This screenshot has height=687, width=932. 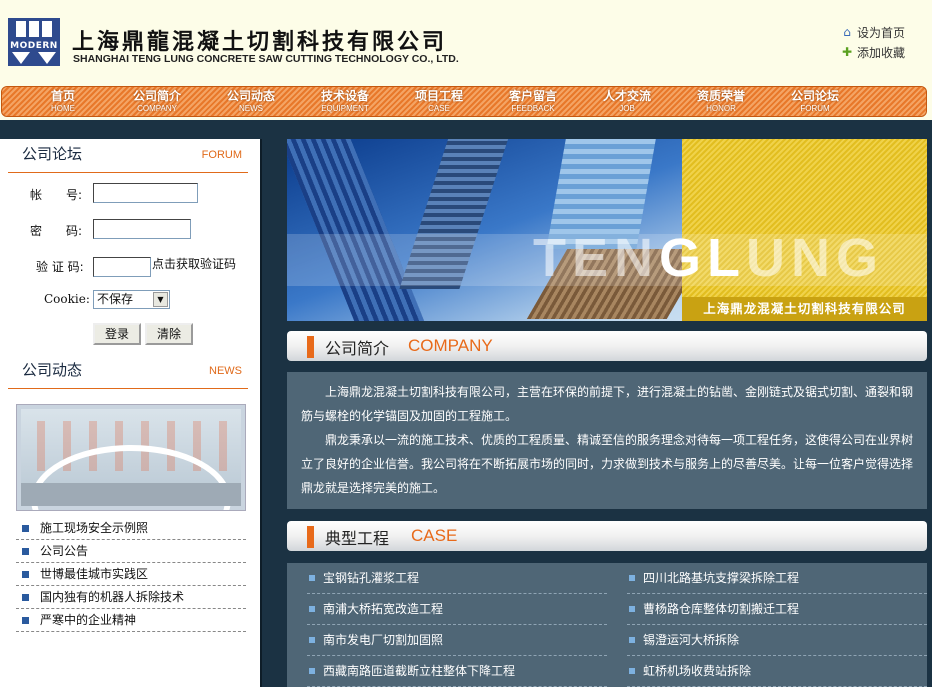 I want to click on company-logo: MODERN, so click(x=34, y=42).